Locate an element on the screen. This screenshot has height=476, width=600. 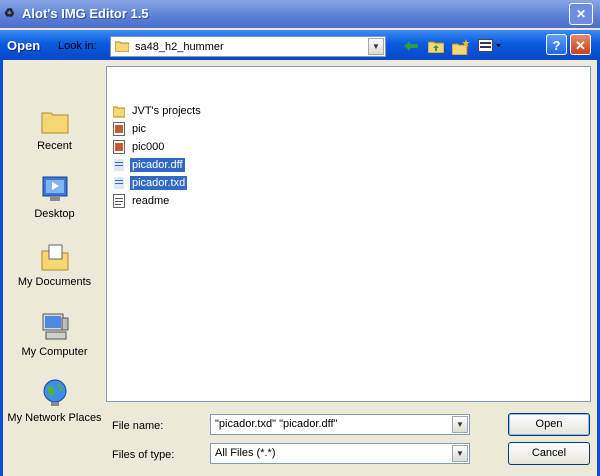
file-name-value: "picador.txd" "picador.dff" is located at coordinates (276, 424).